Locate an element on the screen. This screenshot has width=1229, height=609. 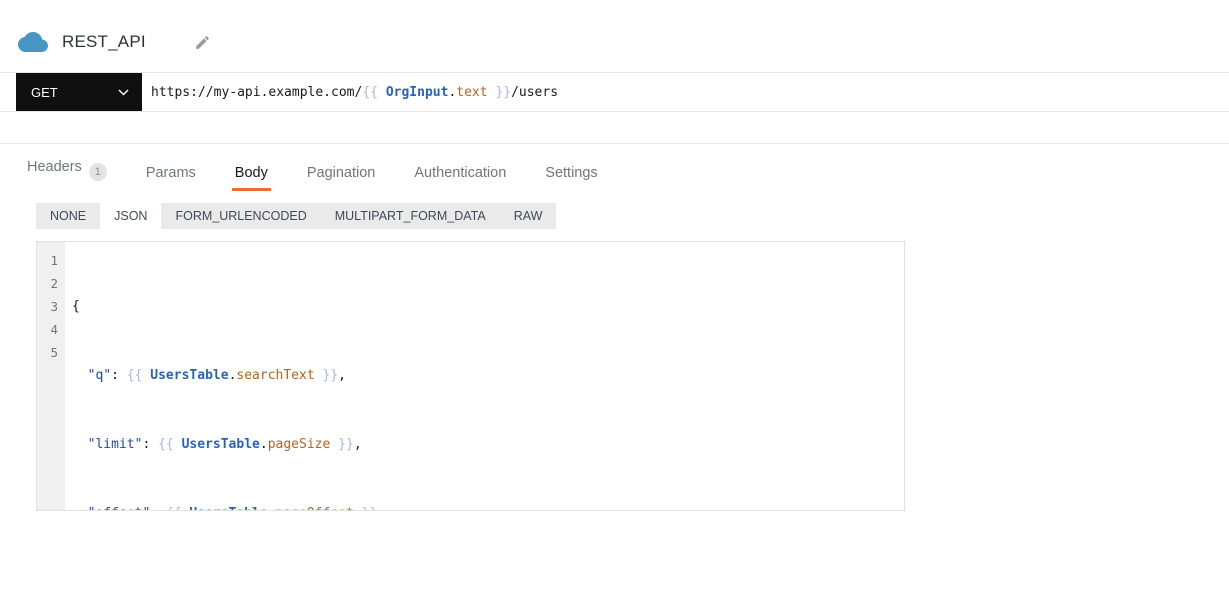
tab-label: Params is located at coordinates (170, 173).